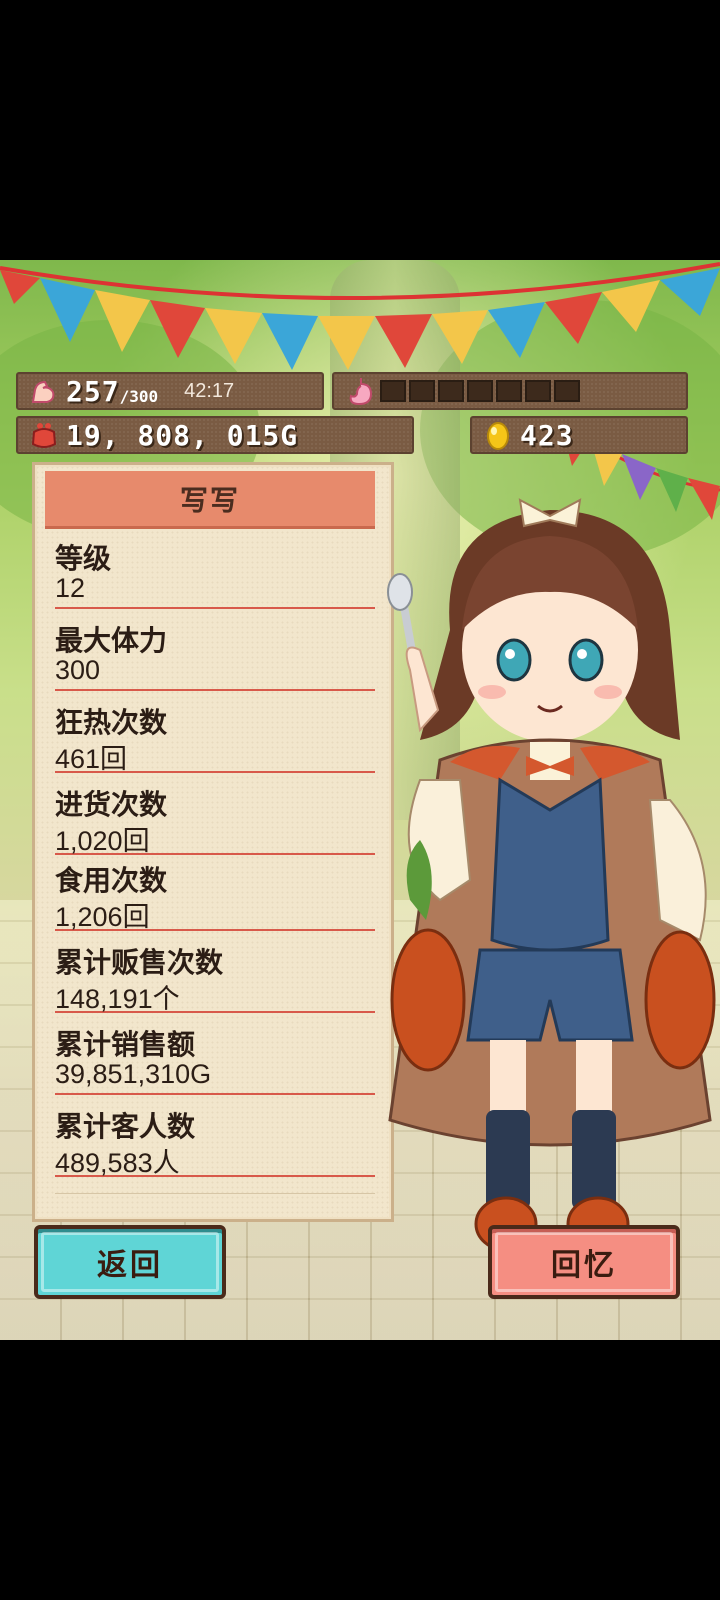 This screenshot has width=720, height=1600. I want to click on stamina-current: 257, so click(93, 391).